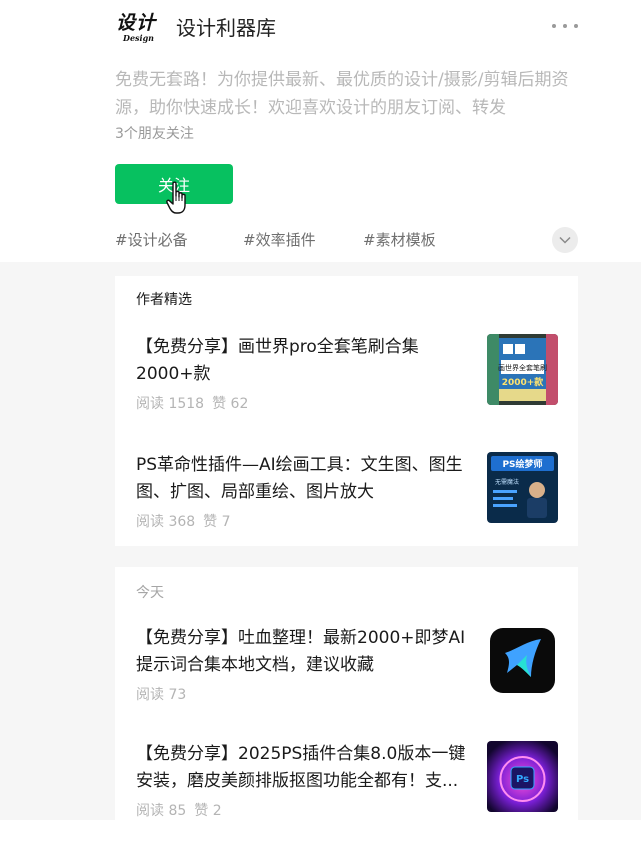 The image size is (641, 841). Describe the element at coordinates (522, 464) in the screenshot. I see `thumbnail-caption: PS绘梦师` at that location.